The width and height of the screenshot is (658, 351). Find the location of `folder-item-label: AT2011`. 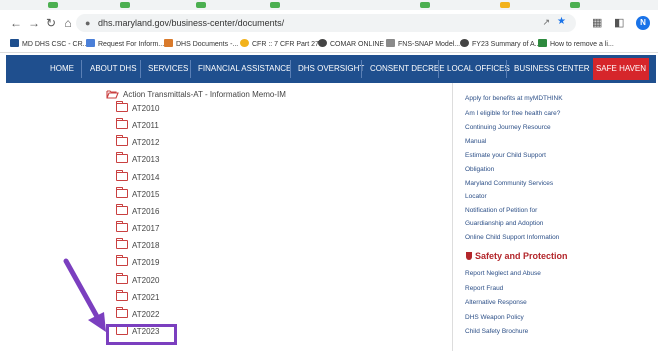

folder-item-label: AT2011 is located at coordinates (145, 126).